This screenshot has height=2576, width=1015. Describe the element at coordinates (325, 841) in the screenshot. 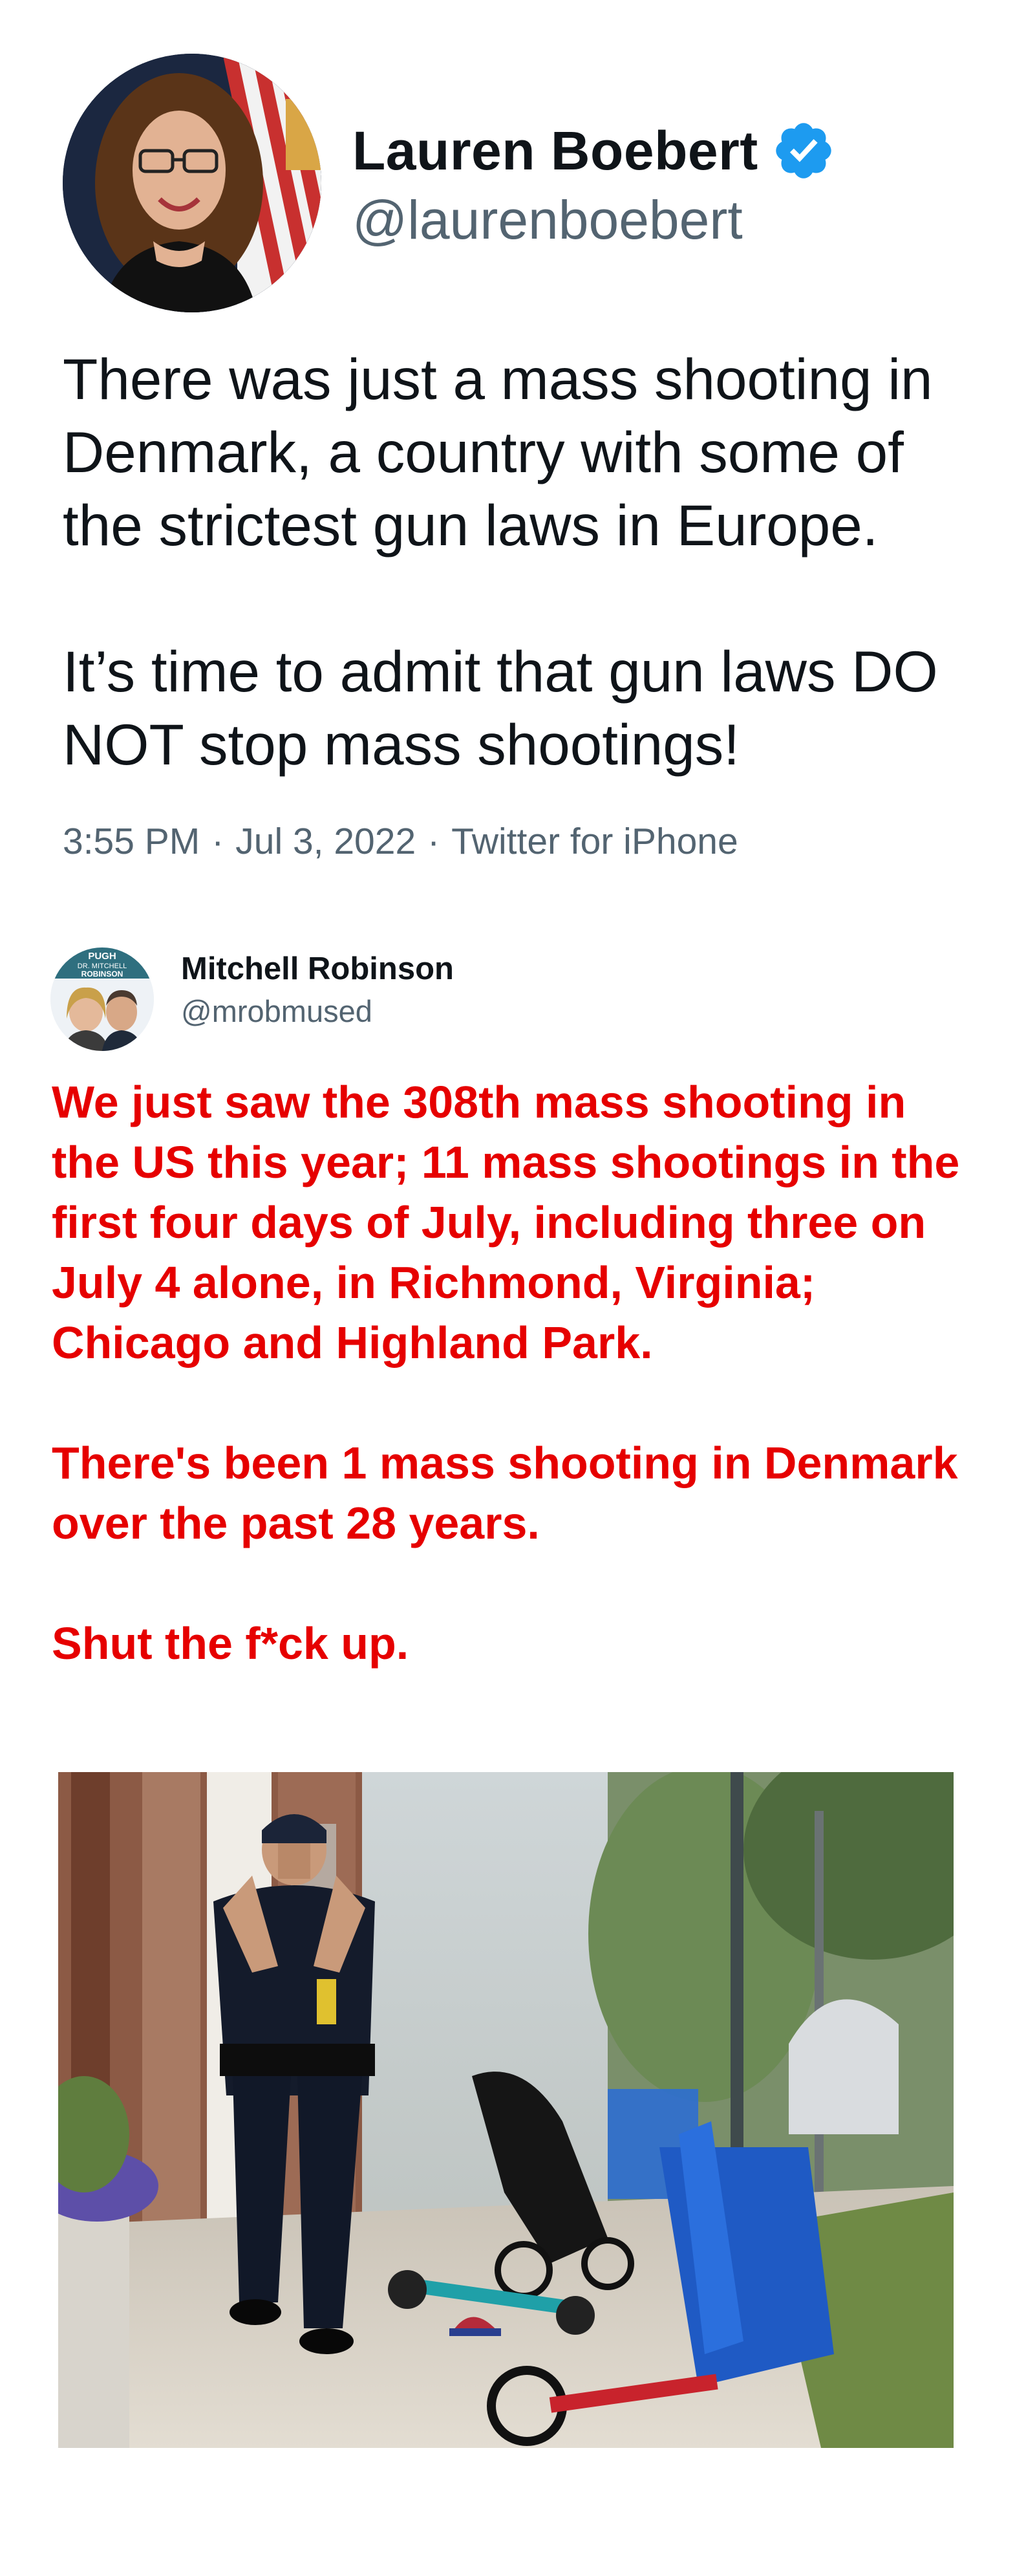

I see `tweet-date: Jul 3, 2022` at that location.